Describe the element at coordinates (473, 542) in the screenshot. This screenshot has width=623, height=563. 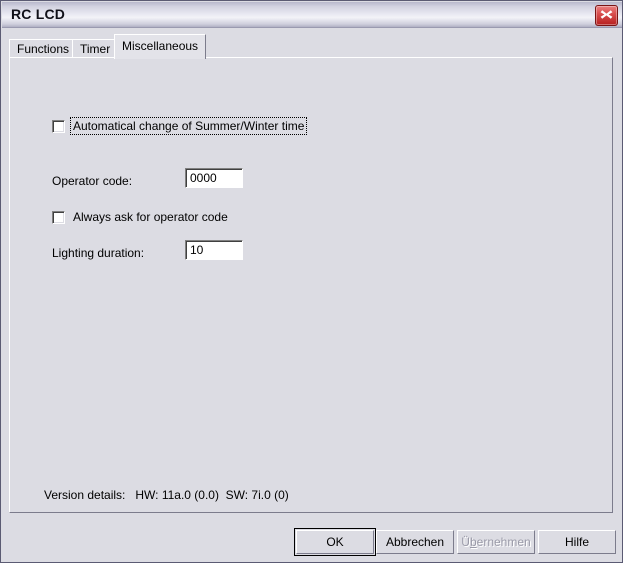
I see `apply-label-accel: b` at that location.